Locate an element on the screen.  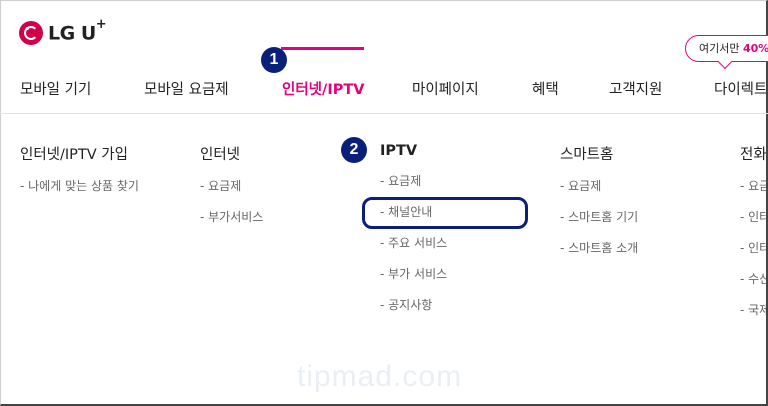
nav-item-mobile-plans: 모바일 요금제 is located at coordinates (186, 88).